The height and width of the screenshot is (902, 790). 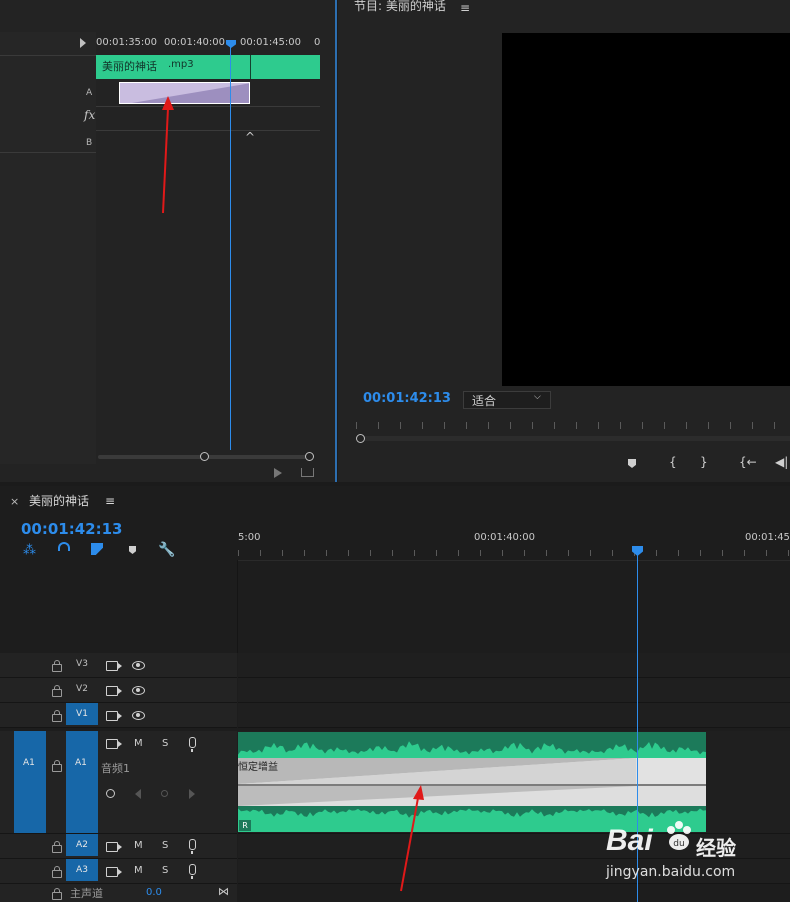 What do you see at coordinates (29, 763) in the screenshot?
I see `source-patch-label: A1` at bounding box center [29, 763].